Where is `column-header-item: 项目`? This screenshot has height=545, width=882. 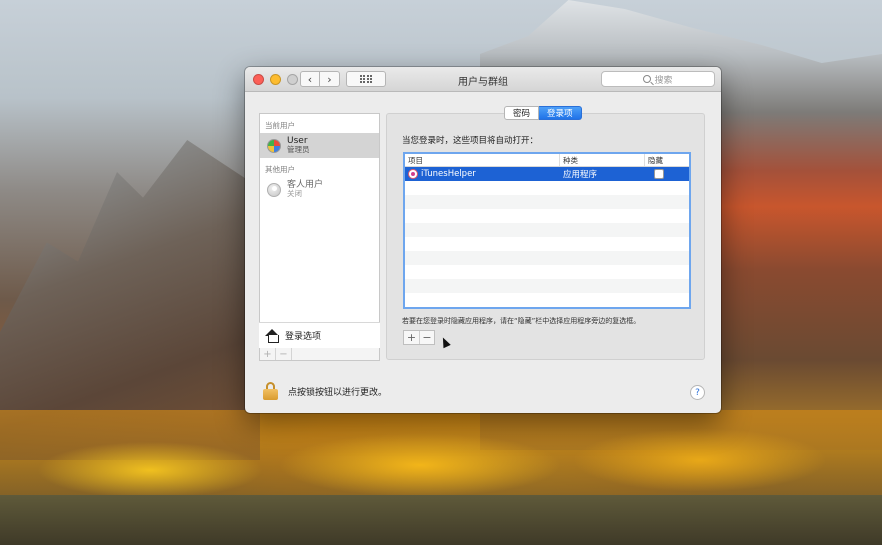
column-header-item: 项目 is located at coordinates (482, 160).